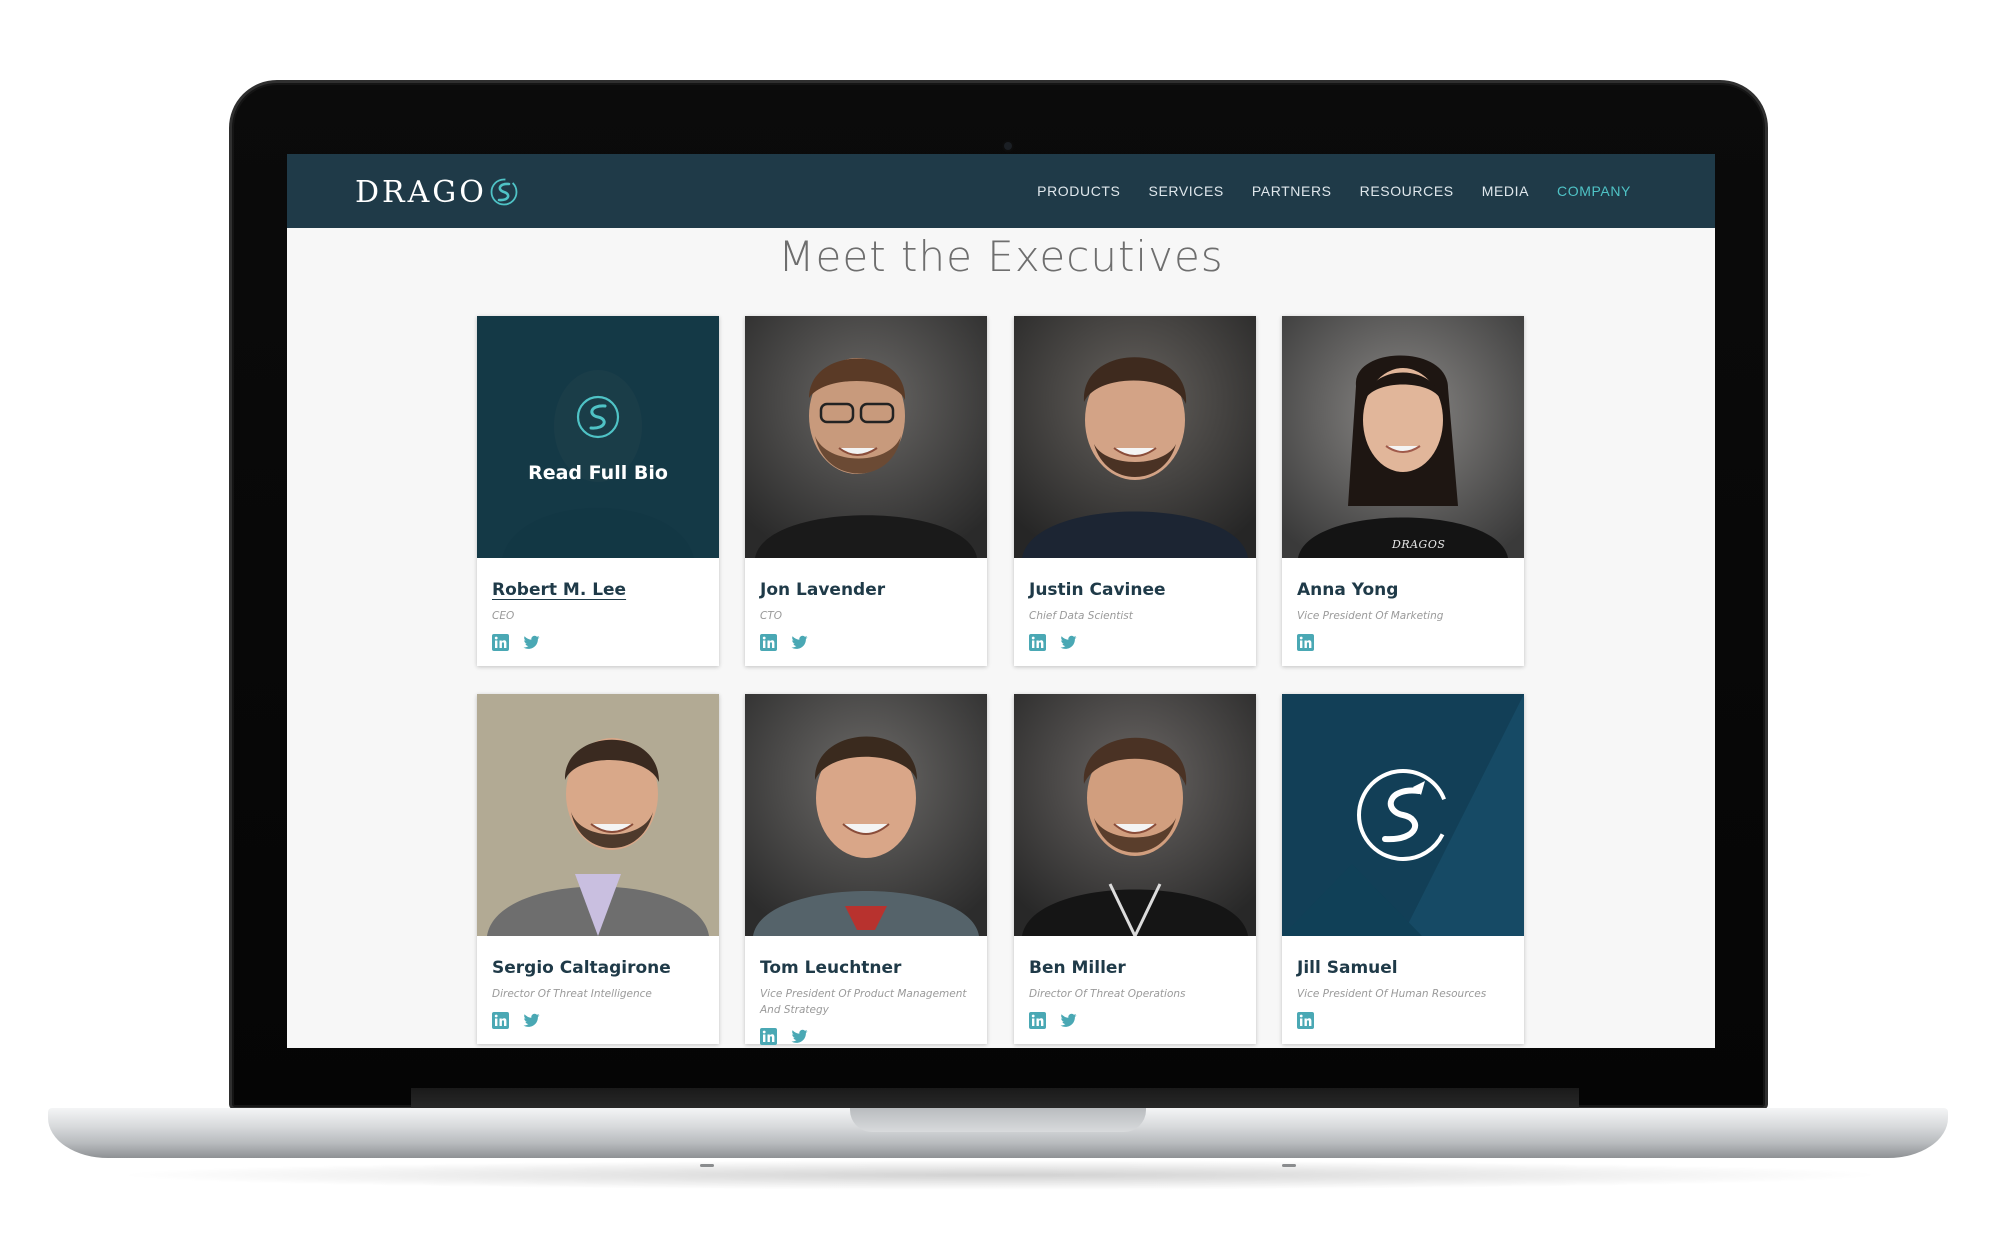 The height and width of the screenshot is (1260, 1990). What do you see at coordinates (1370, 616) in the screenshot?
I see `executive-title: Vice President Of Marketing` at bounding box center [1370, 616].